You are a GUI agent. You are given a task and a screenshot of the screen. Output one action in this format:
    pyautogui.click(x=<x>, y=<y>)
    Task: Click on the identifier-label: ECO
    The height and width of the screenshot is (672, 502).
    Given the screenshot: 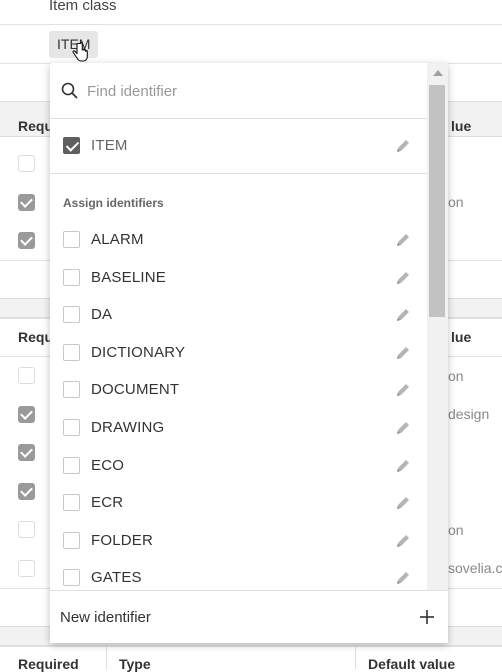 What is the action you would take?
    pyautogui.click(x=108, y=465)
    